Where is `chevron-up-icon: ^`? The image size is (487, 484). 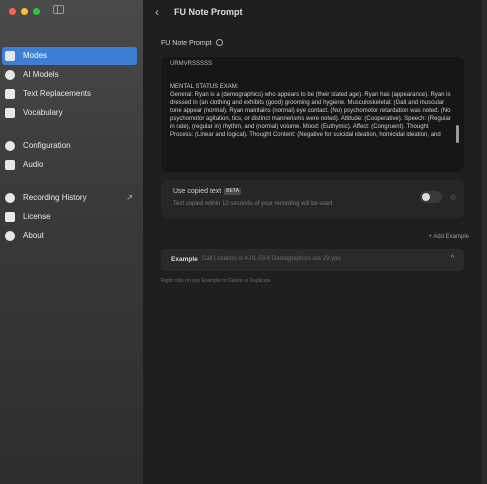 chevron-up-icon: ^ is located at coordinates (452, 258).